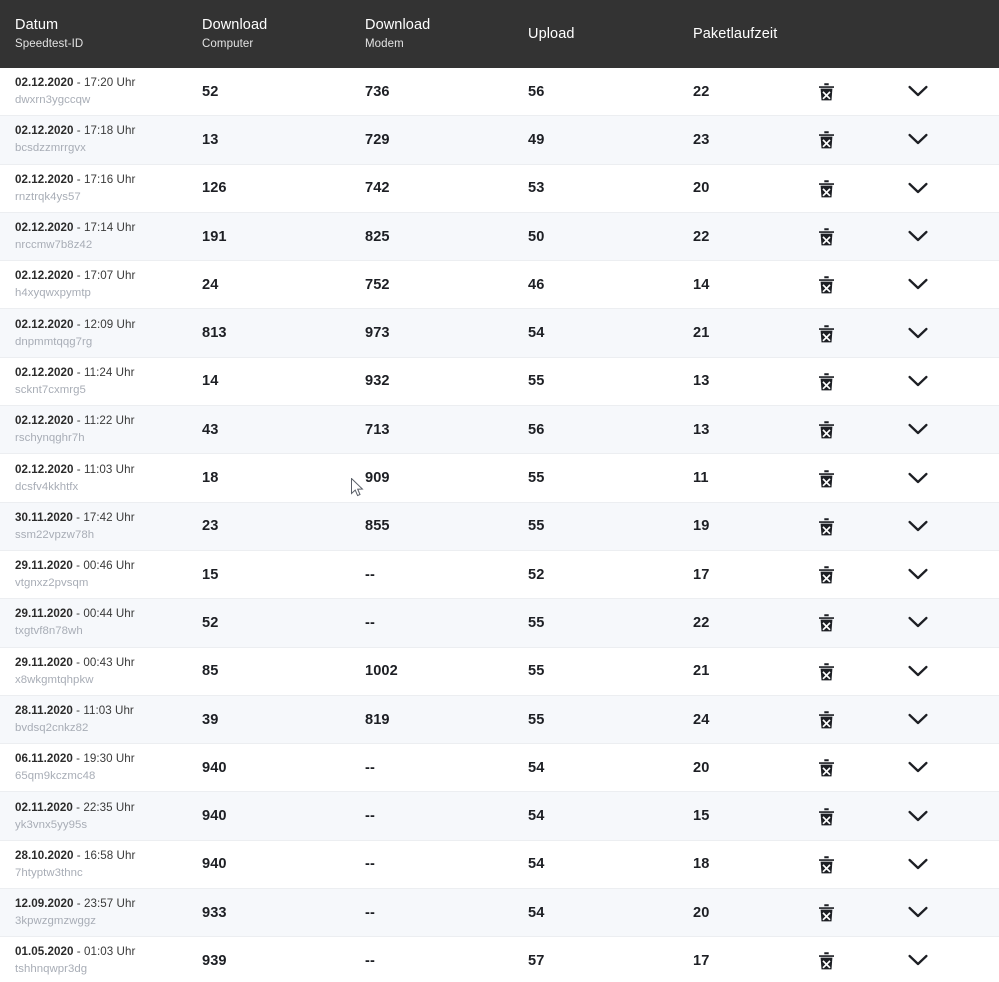 The height and width of the screenshot is (982, 999). Describe the element at coordinates (283, 768) in the screenshot. I see `cell-download-computer: 940` at that location.